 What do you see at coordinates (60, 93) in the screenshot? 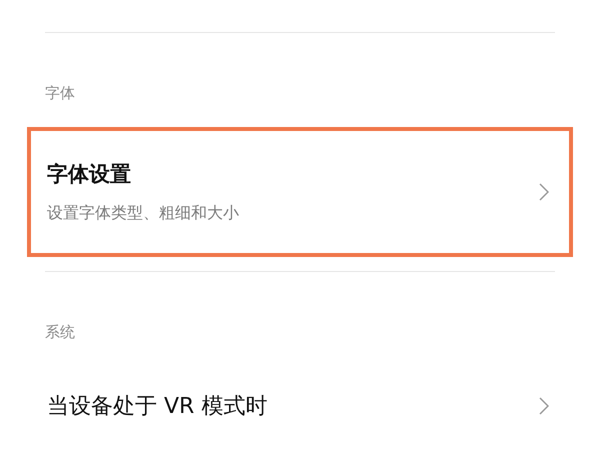
I see `section-header: 字体` at bounding box center [60, 93].